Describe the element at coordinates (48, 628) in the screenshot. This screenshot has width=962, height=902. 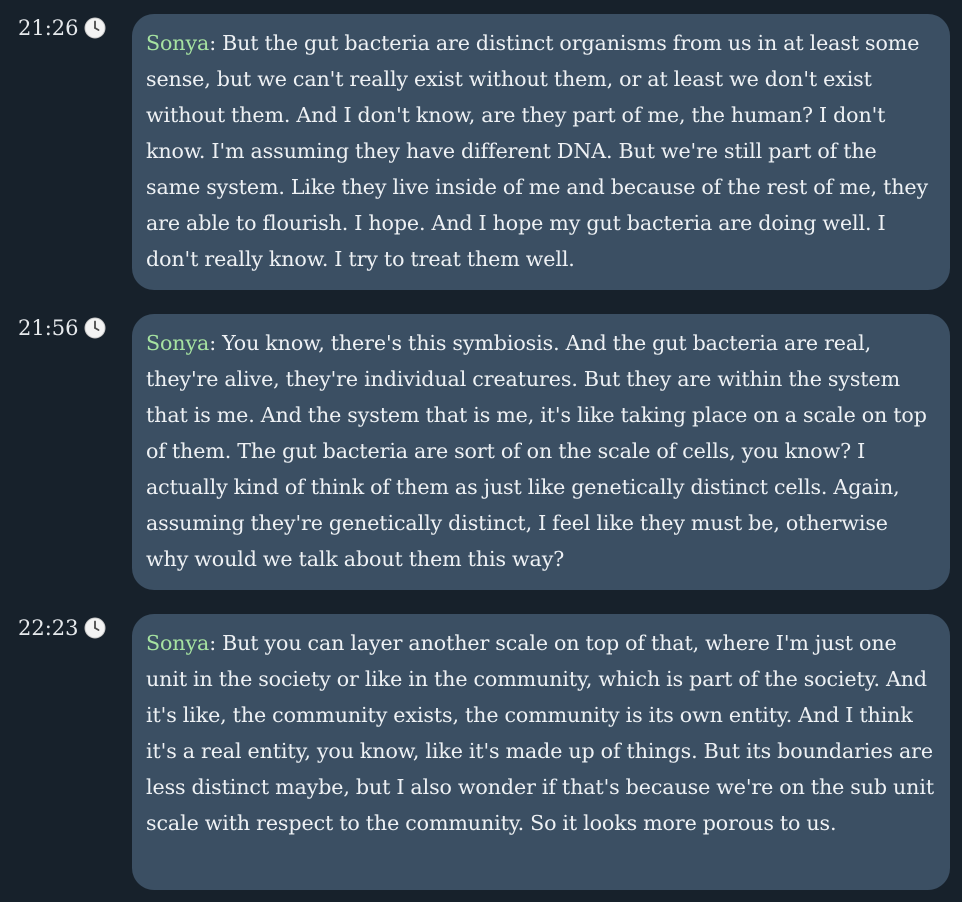
I see `timestamp-text: 22:23` at that location.